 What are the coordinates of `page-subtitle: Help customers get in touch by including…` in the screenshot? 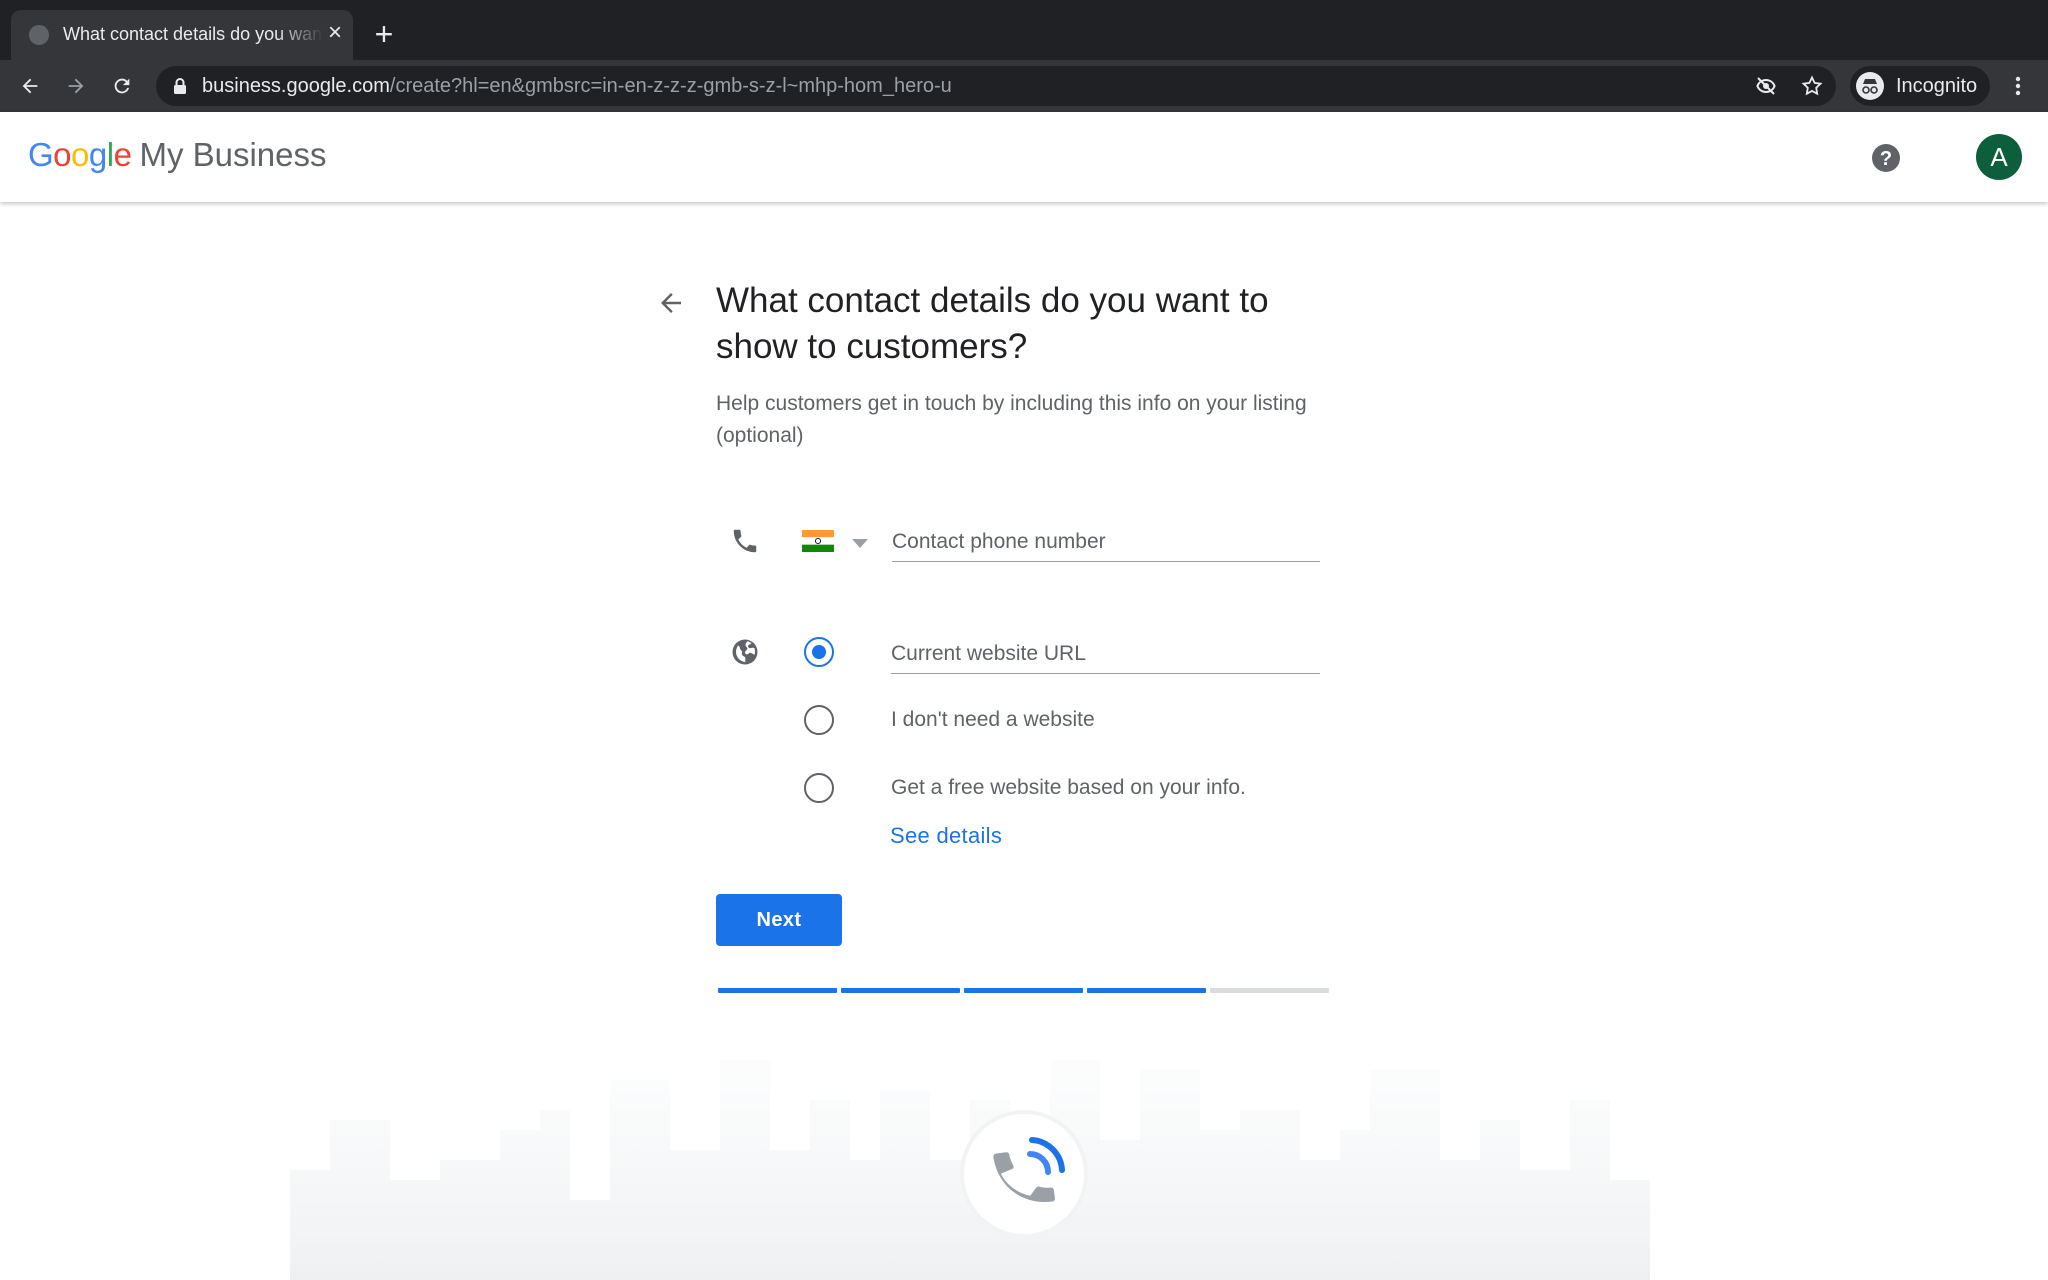 It's located at (1011, 419).